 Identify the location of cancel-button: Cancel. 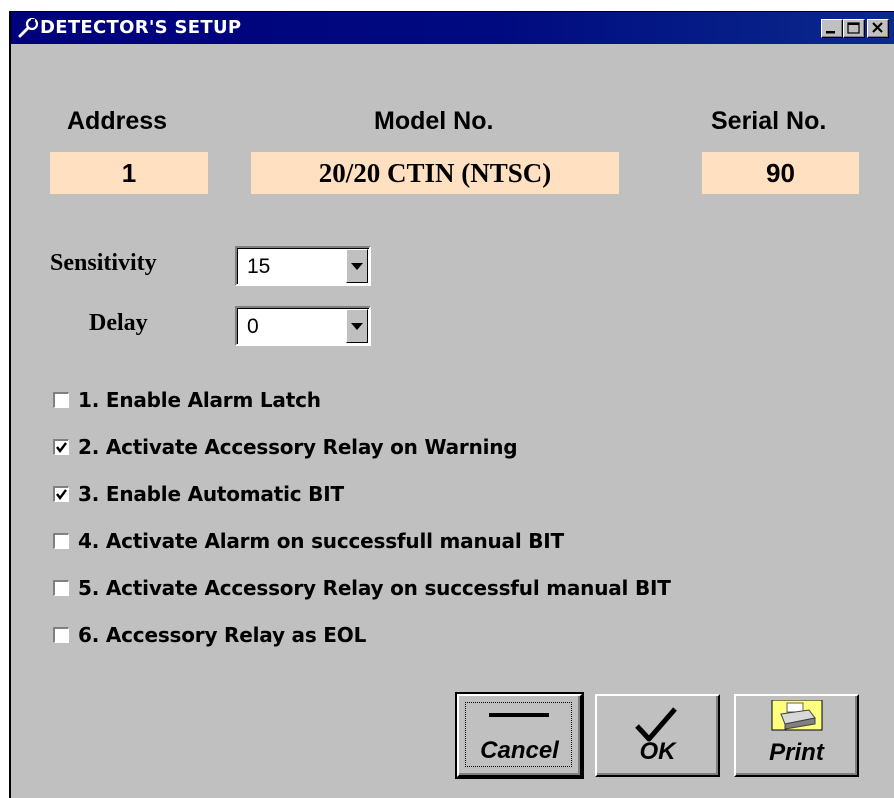
(519, 735).